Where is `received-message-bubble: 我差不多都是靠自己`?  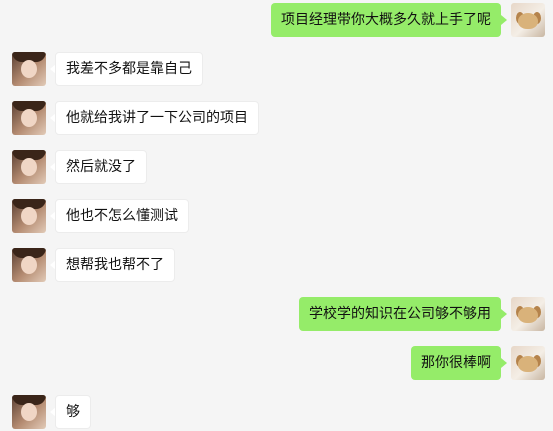
received-message-bubble: 我差不多都是靠自己 is located at coordinates (129, 69).